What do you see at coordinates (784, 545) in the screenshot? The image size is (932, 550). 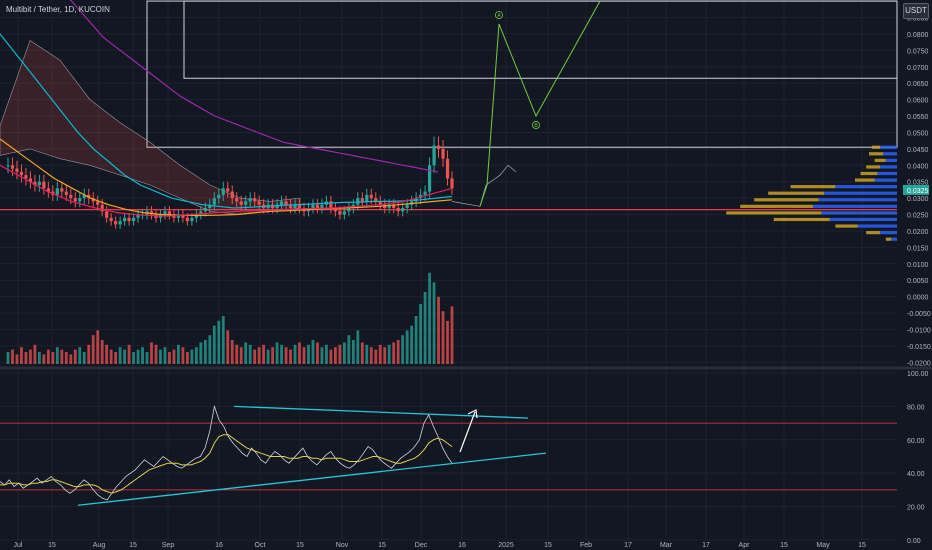 I see `time-axis-label-19: 15` at bounding box center [784, 545].